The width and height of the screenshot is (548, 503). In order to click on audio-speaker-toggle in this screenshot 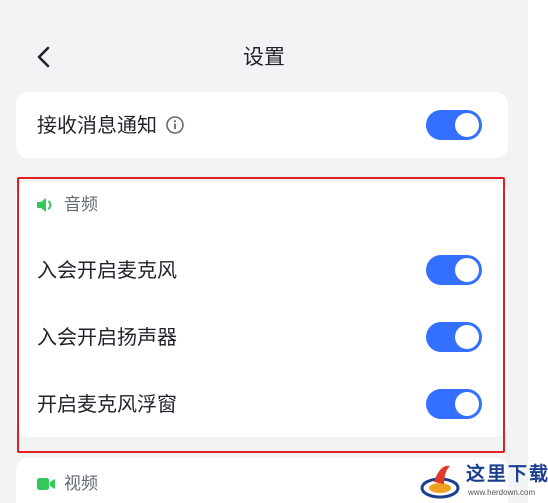, I will do `click(454, 337)`.